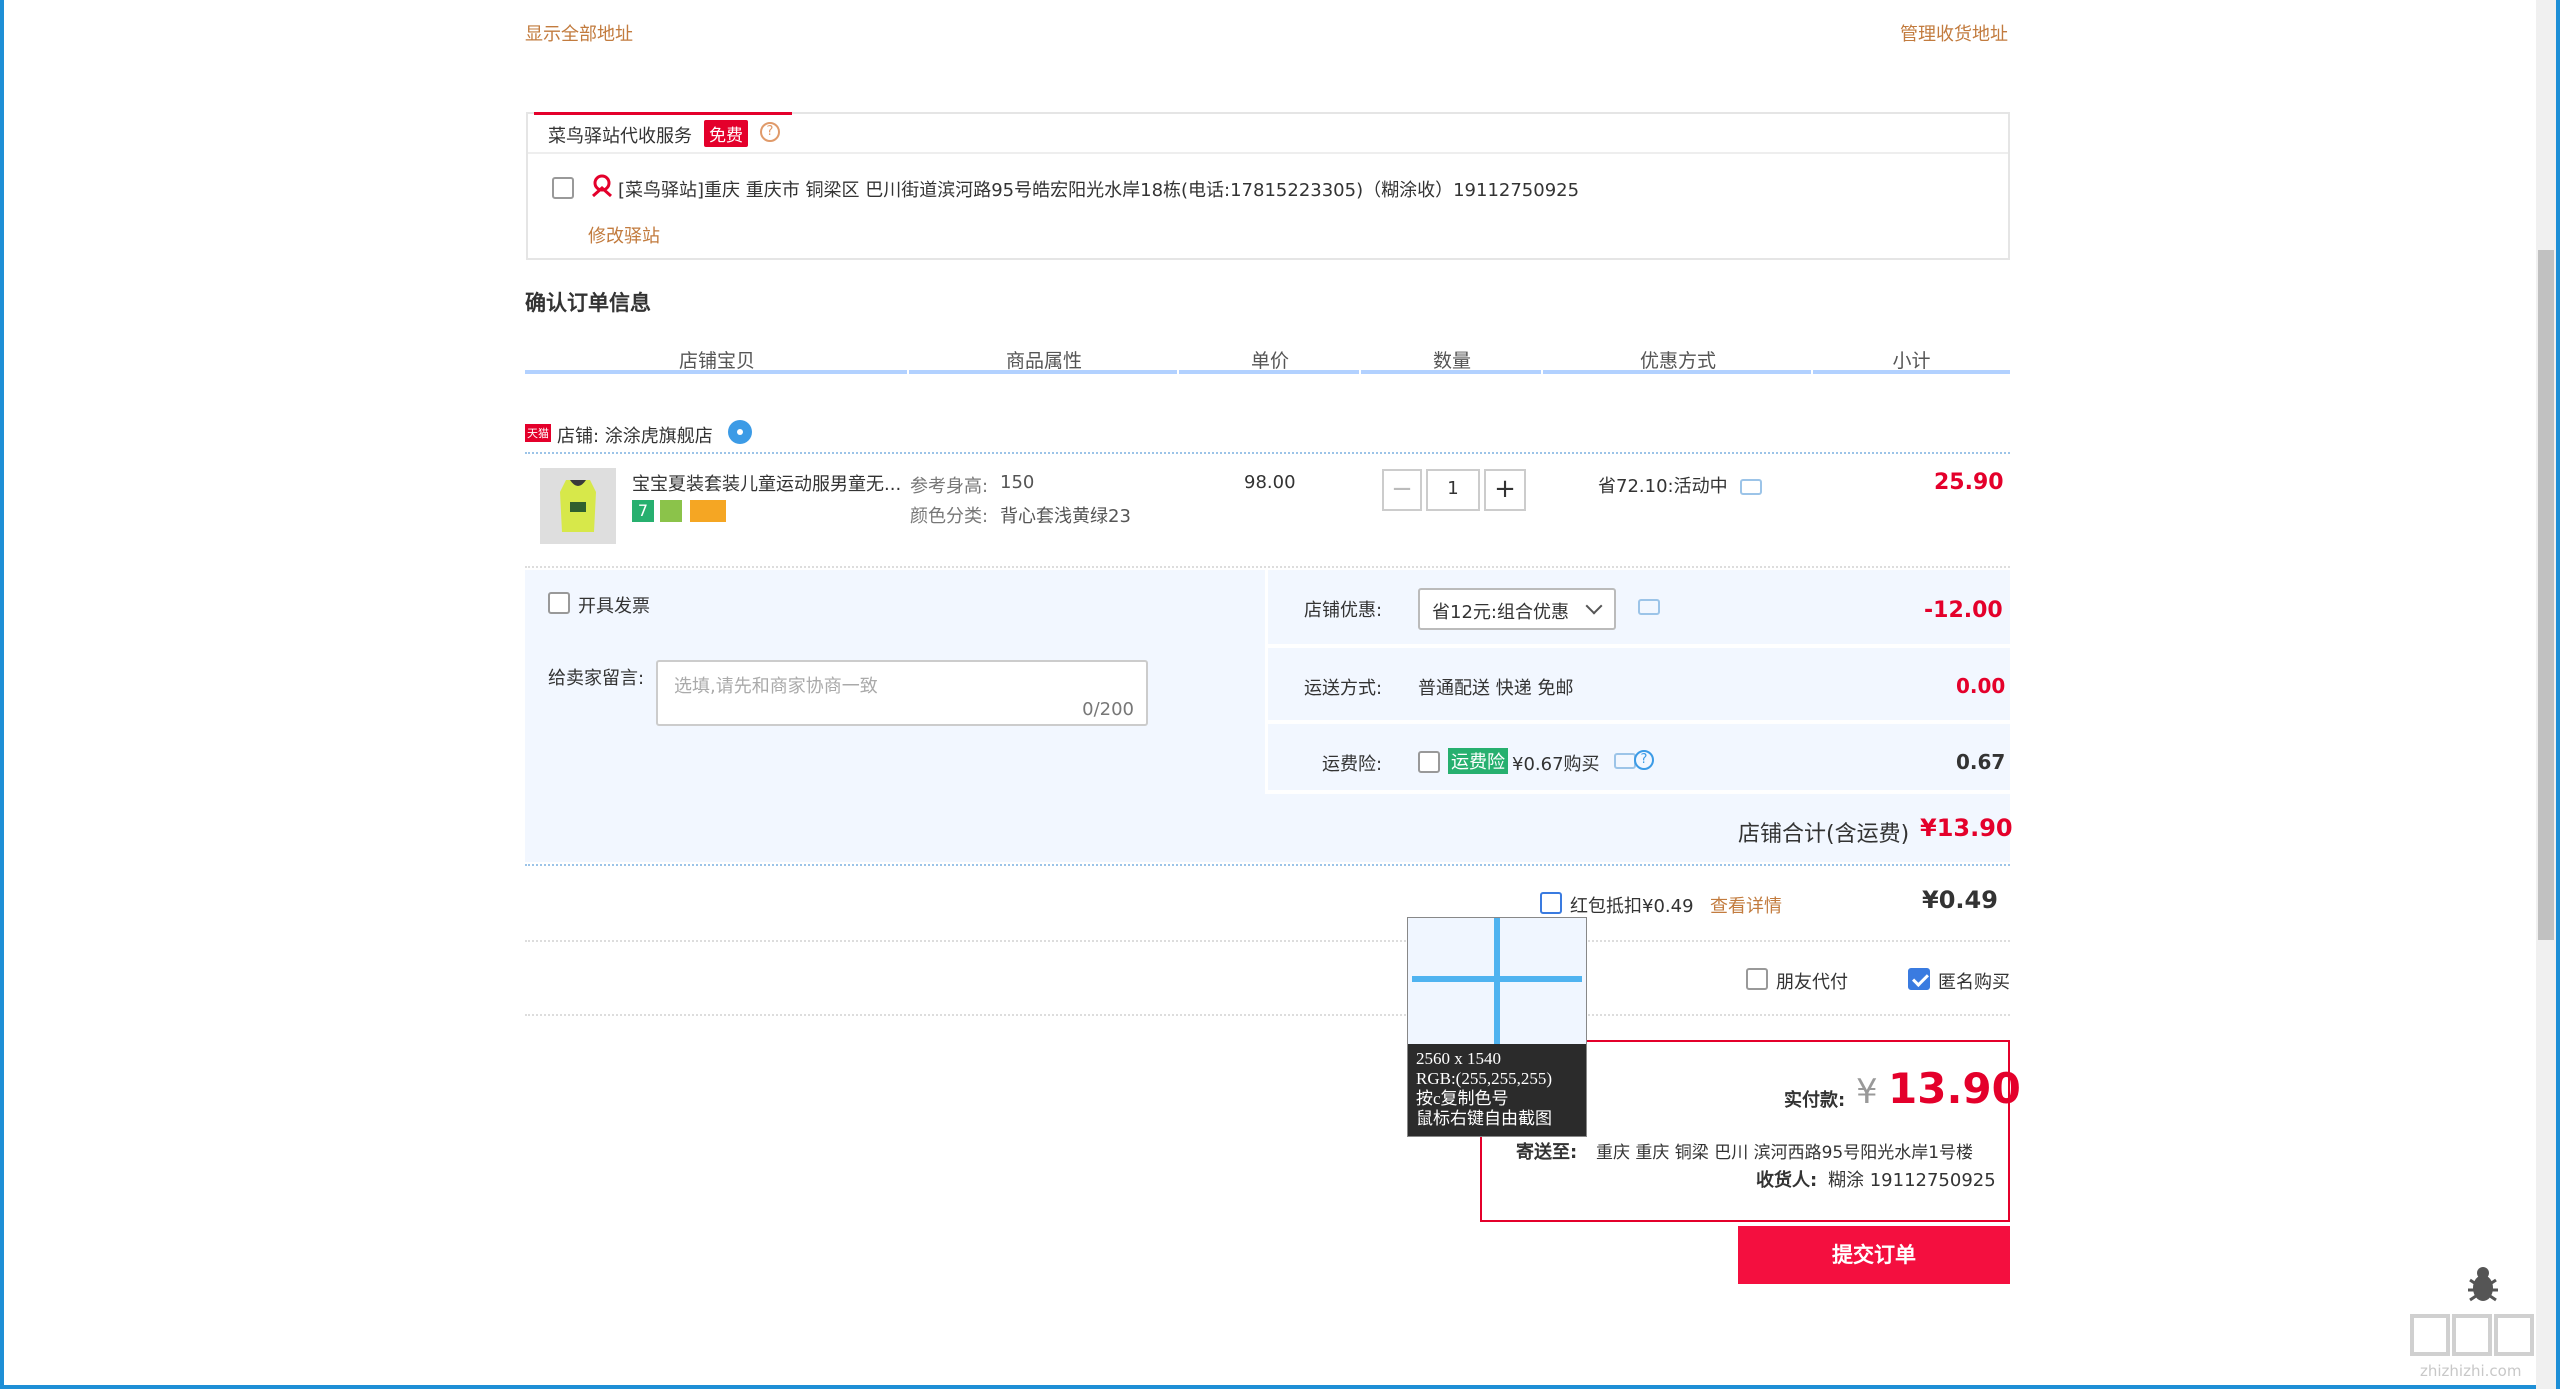 Image resolution: width=2560 pixels, height=1389 pixels. I want to click on shop-discount-selected: 省12元:组合优惠, so click(1500, 612).